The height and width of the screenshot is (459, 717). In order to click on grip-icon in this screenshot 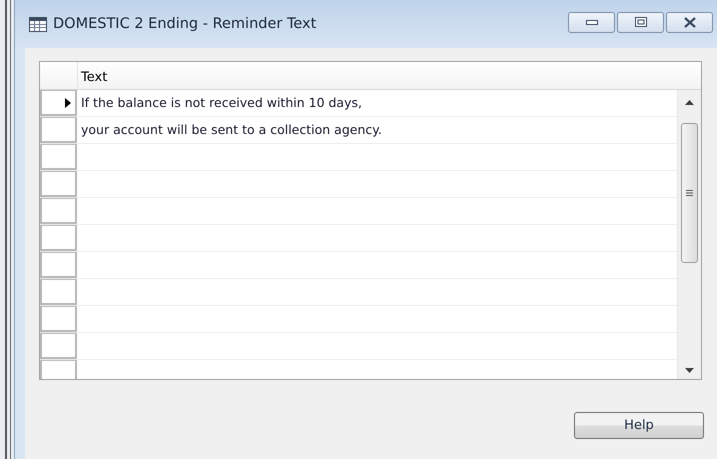, I will do `click(689, 193)`.